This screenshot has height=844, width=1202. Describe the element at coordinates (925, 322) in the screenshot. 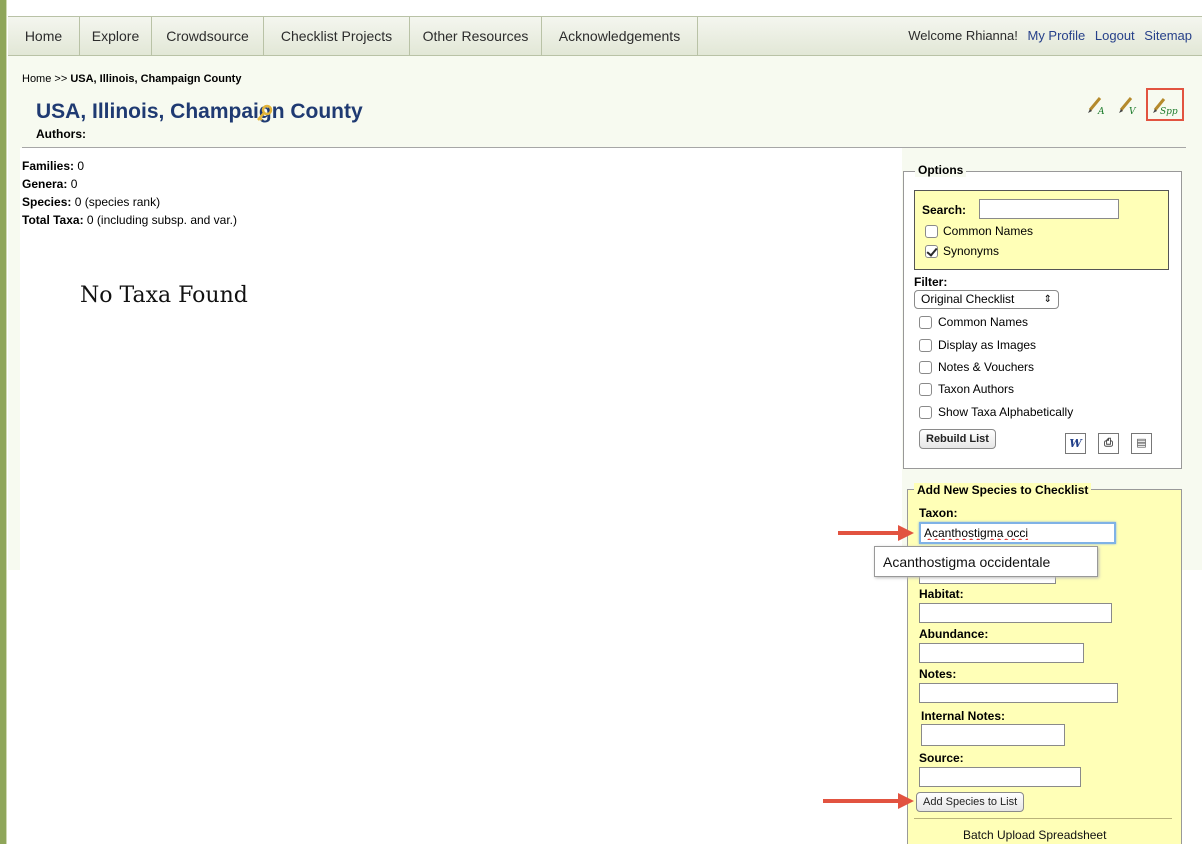

I see `display-common-names-checkbox` at that location.